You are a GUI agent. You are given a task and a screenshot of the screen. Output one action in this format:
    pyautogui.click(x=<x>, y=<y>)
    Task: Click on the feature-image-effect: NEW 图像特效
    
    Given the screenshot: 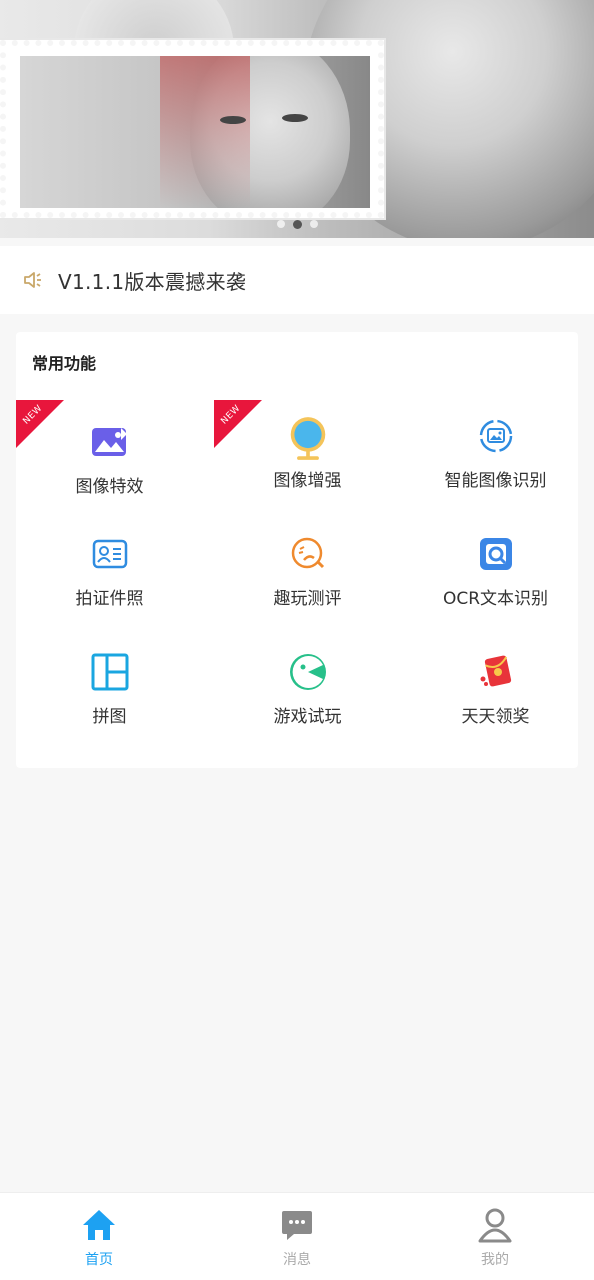 What is the action you would take?
    pyautogui.click(x=109, y=450)
    